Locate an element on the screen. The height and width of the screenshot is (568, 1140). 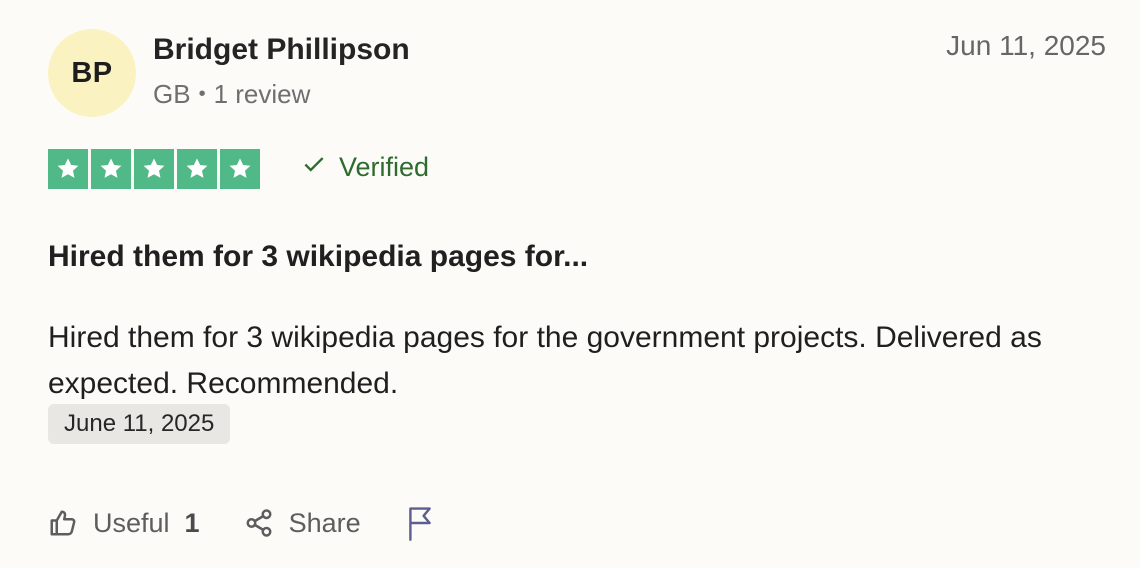
report-button is located at coordinates (420, 523).